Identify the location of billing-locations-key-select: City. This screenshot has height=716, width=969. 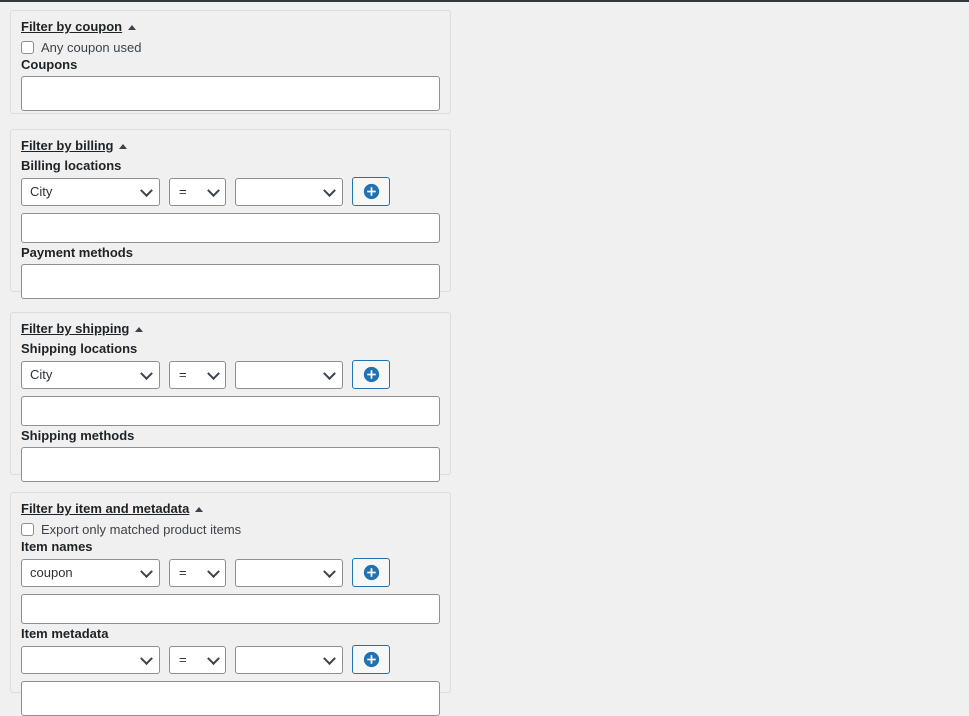
(90, 191).